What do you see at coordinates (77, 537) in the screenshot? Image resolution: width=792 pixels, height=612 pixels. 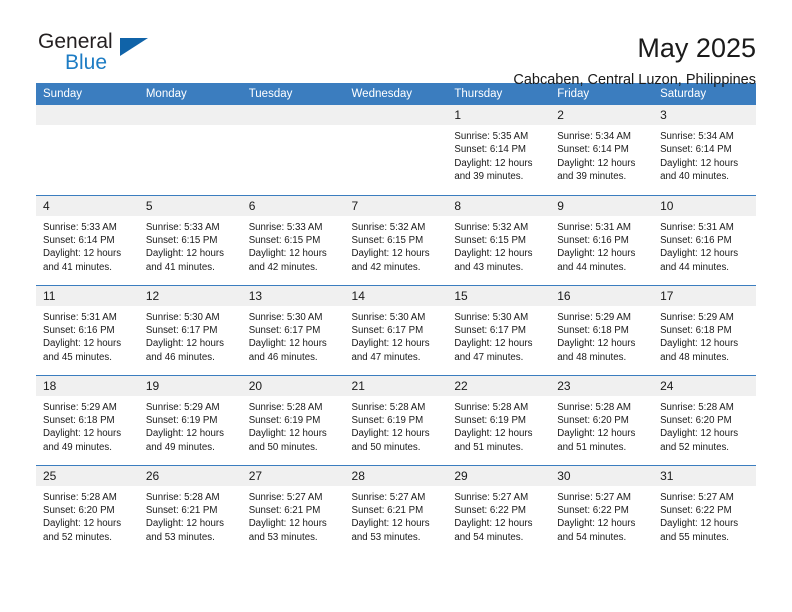 I see `daylight-text-line2: and 52 minutes.` at bounding box center [77, 537].